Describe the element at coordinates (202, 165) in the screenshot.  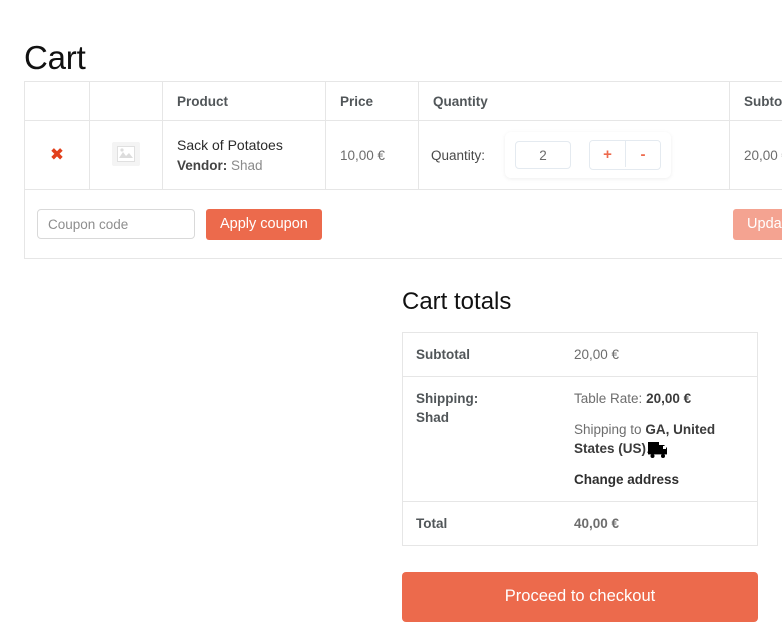
I see `product-vendor-label: Vendor:` at that location.